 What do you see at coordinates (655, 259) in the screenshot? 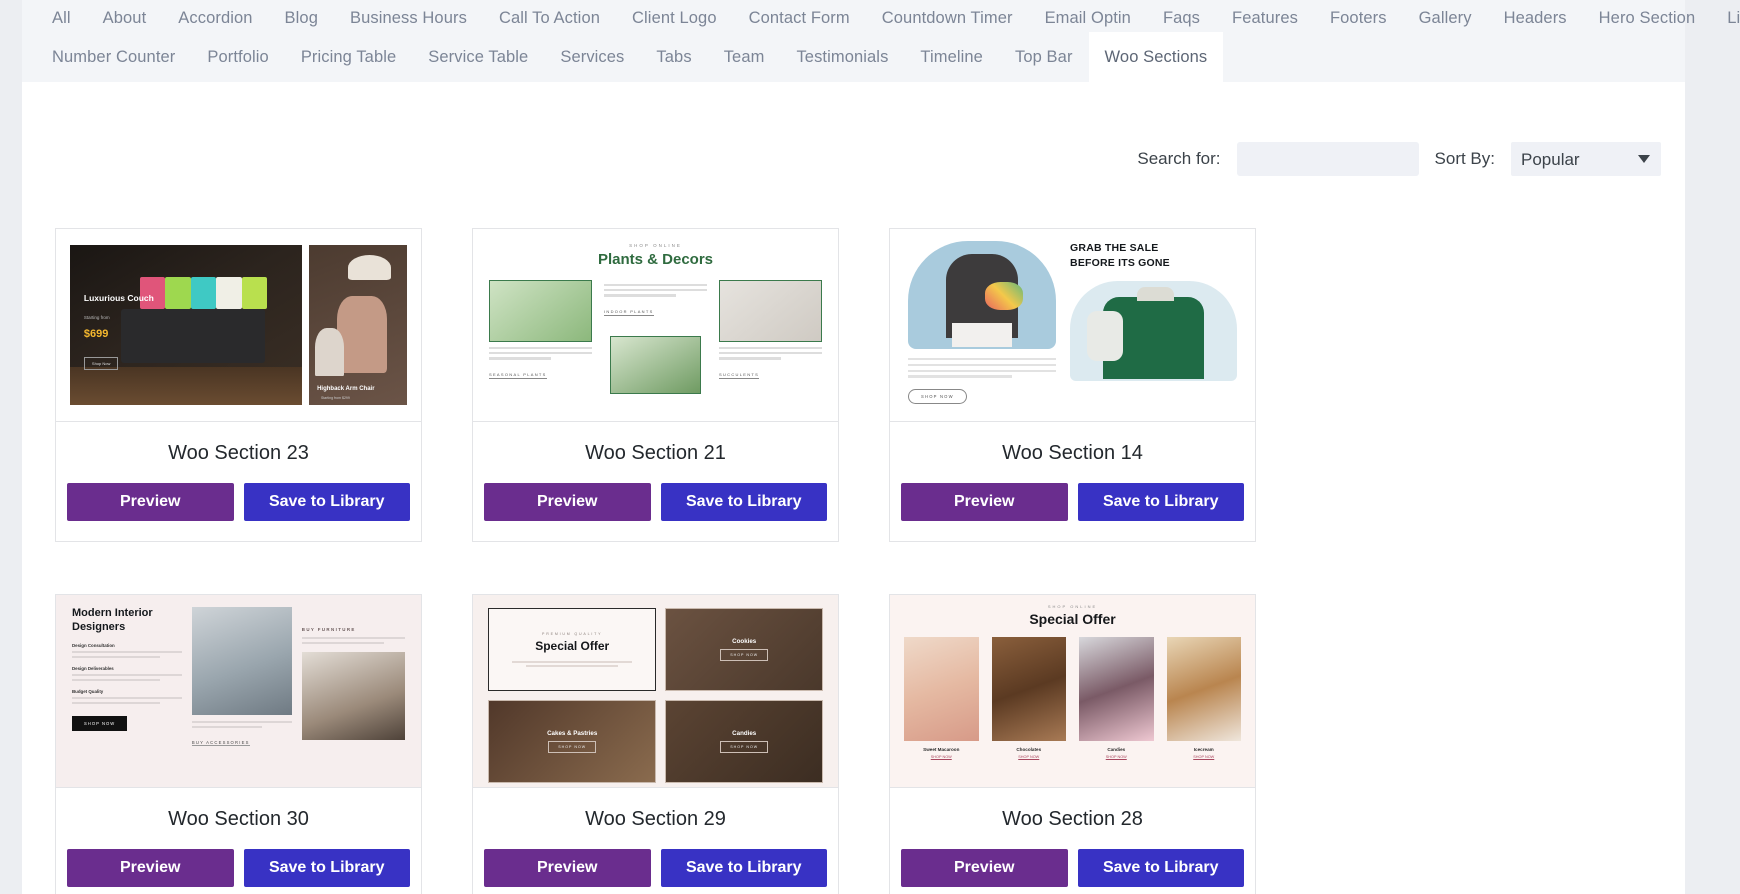
I see `thumb-headline: Plants & Decors` at bounding box center [655, 259].